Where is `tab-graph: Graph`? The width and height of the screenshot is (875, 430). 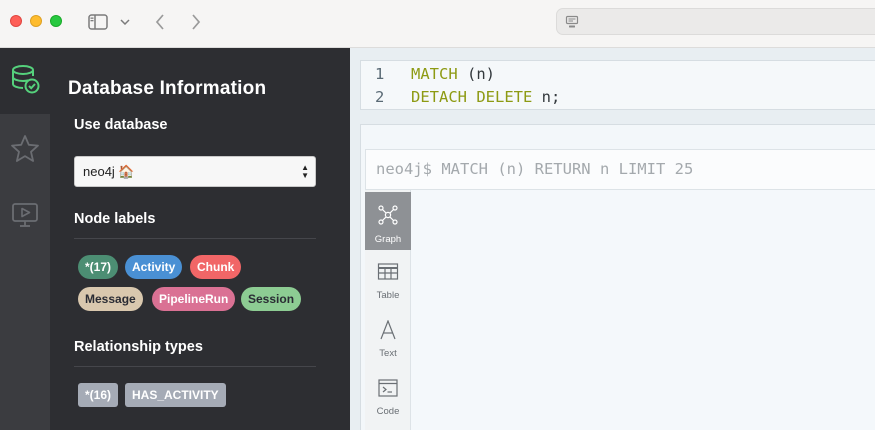
tab-graph: Graph is located at coordinates (388, 221).